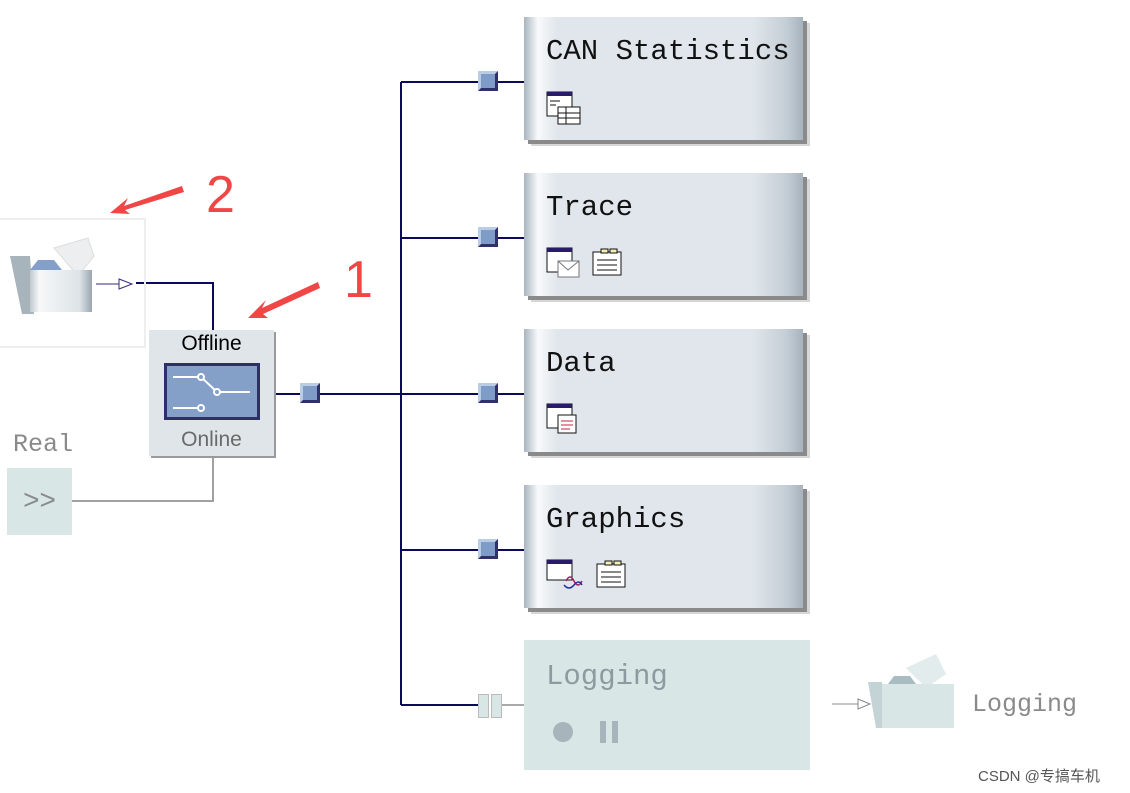  Describe the element at coordinates (488, 237) in the screenshot. I see `trace-connector` at that location.